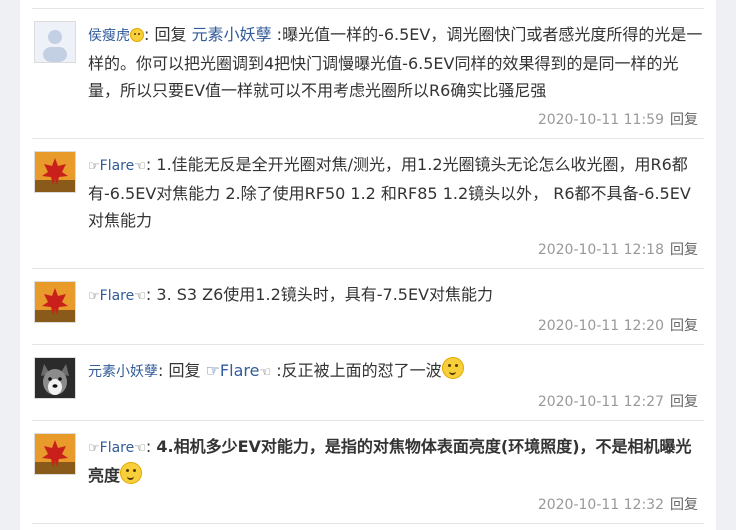 The height and width of the screenshot is (530, 736). I want to click on reply-content: ☞Flare☜: 3. S3 Z6使用1.2镜头时，具有-7.5EV对焦能力, so click(396, 289).